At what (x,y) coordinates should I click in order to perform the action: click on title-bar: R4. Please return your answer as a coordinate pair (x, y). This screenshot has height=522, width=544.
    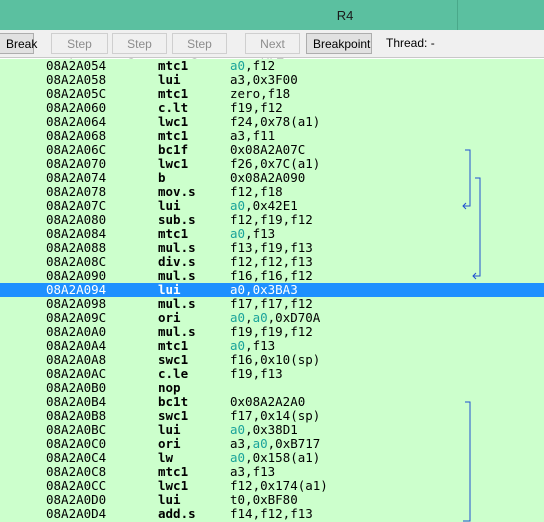
    Looking at the image, I should click on (272, 15).